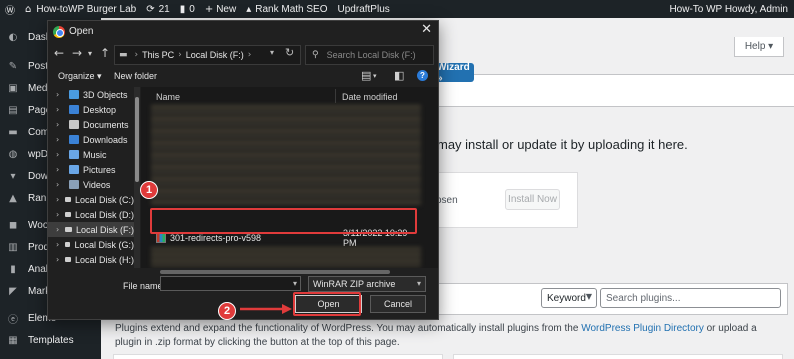 The image size is (794, 359). I want to click on column-name-header: Name, so click(168, 97).